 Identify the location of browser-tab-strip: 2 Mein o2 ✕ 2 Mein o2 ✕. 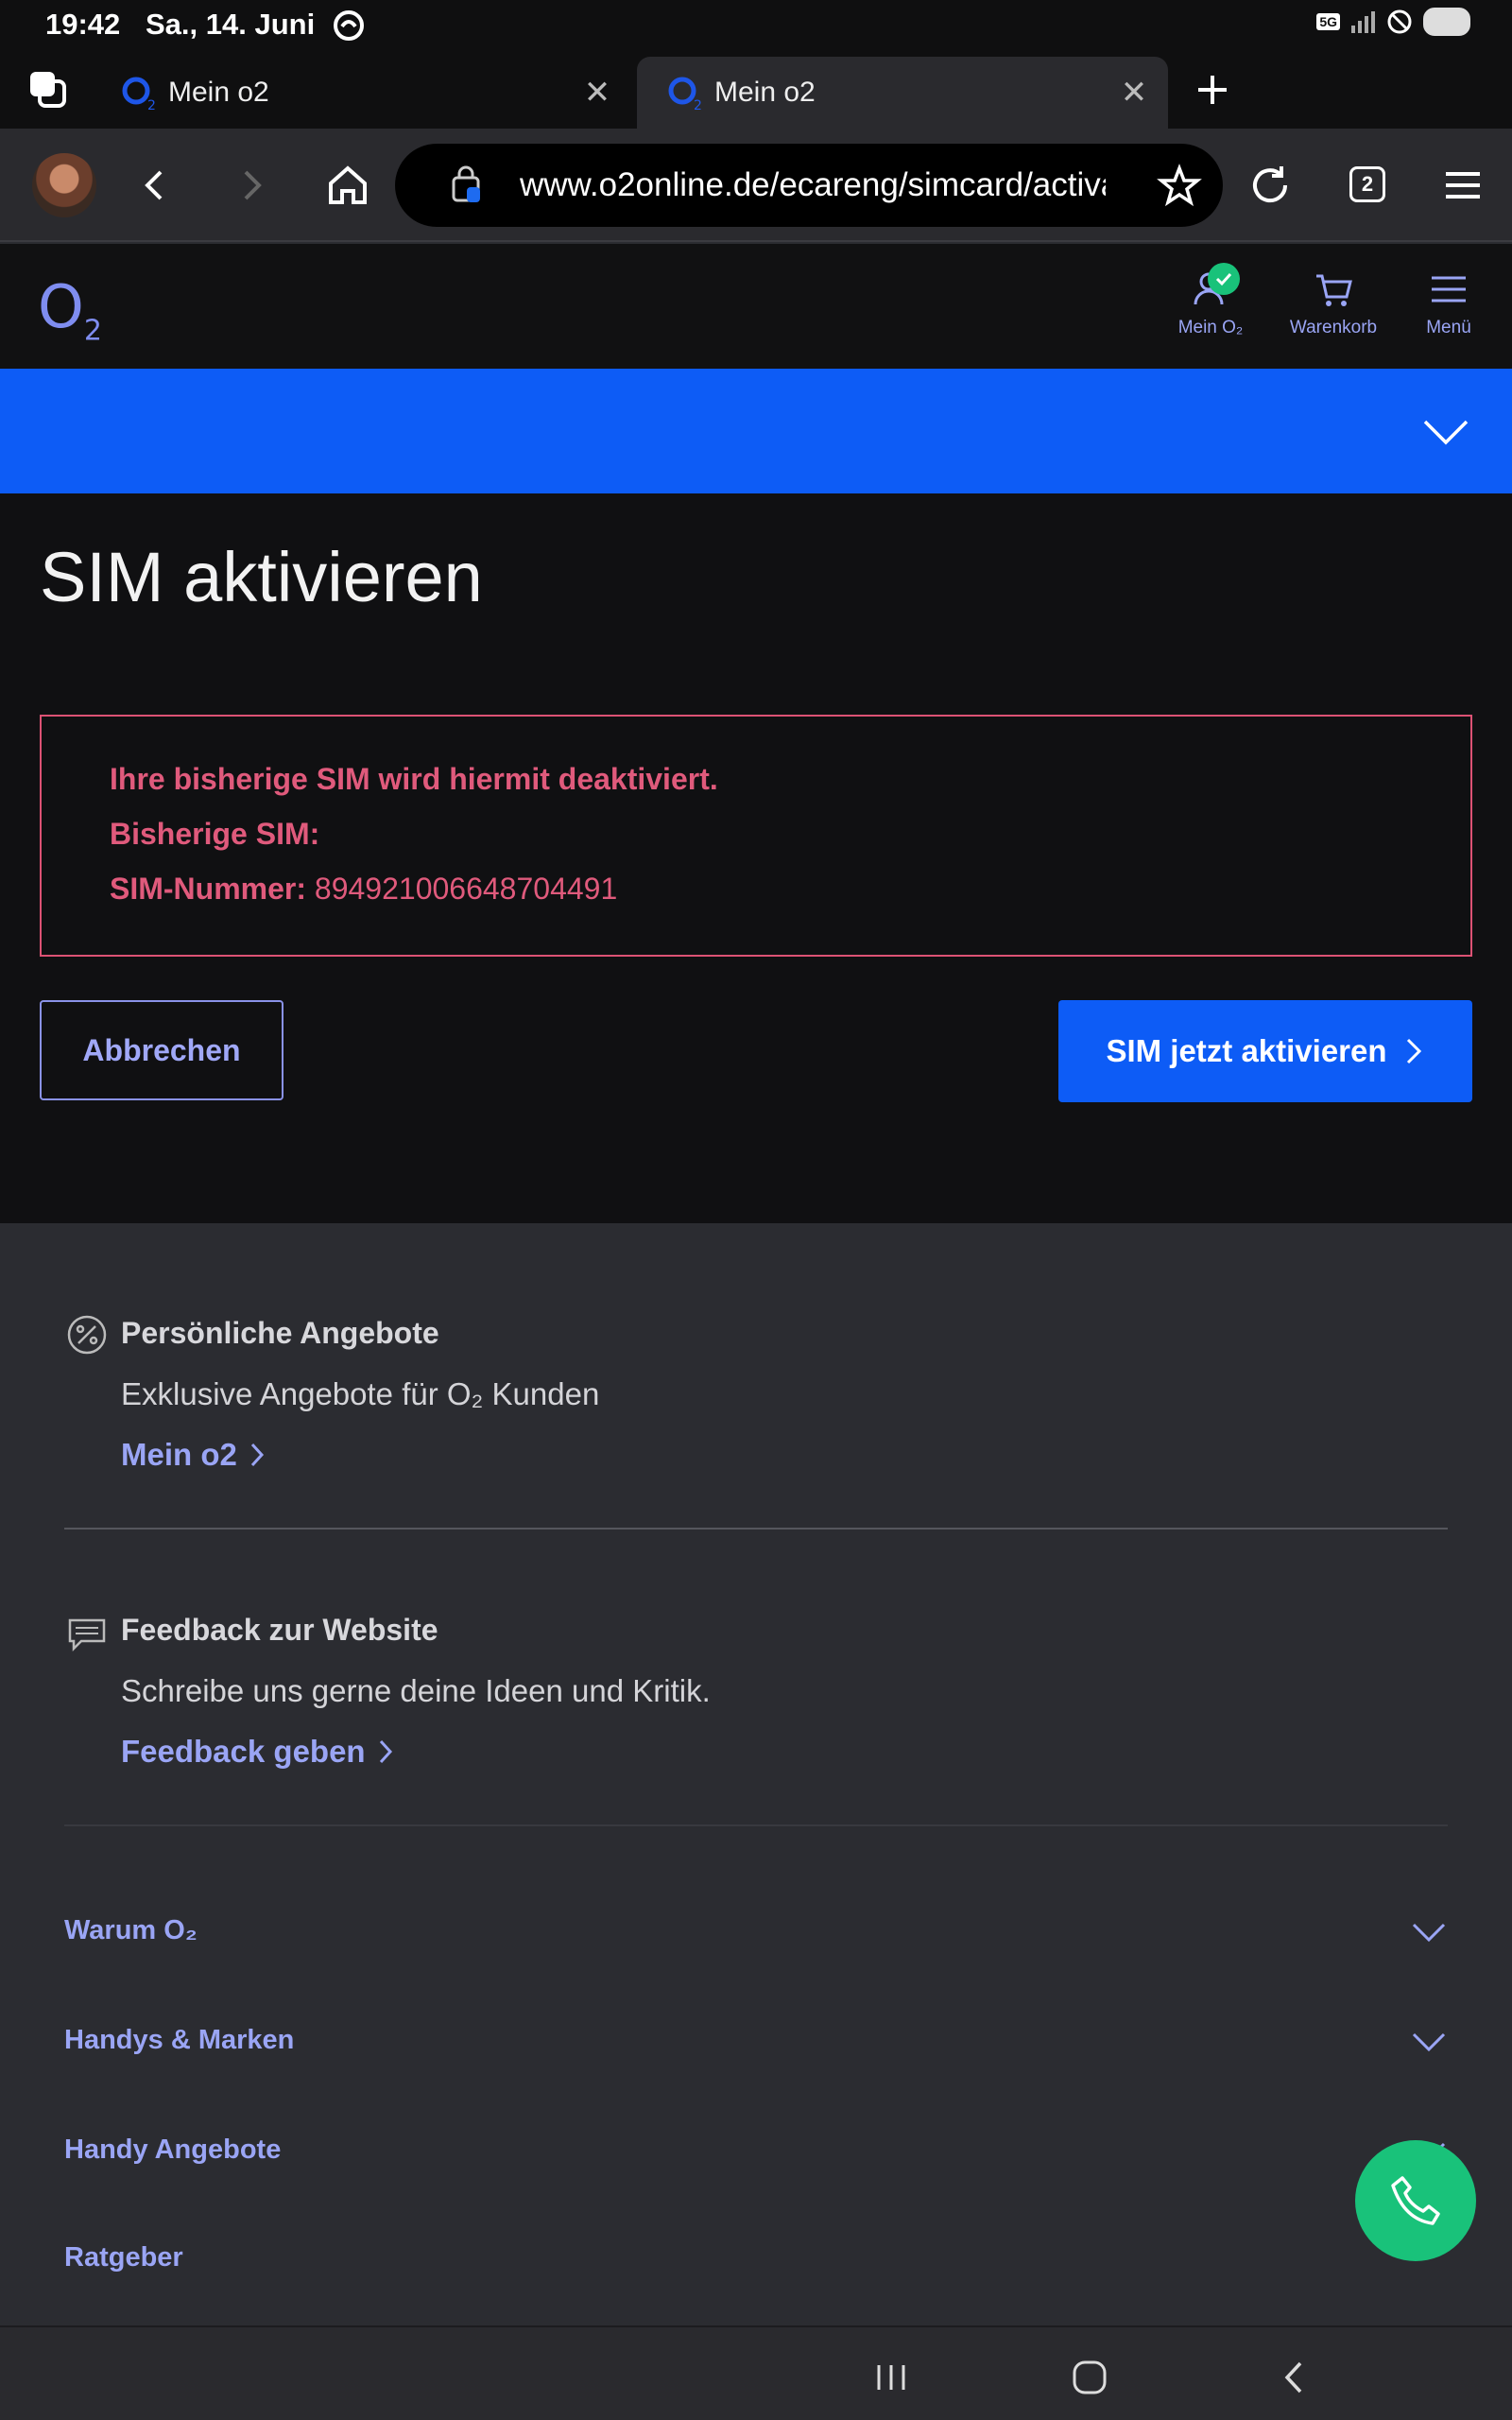
(756, 90).